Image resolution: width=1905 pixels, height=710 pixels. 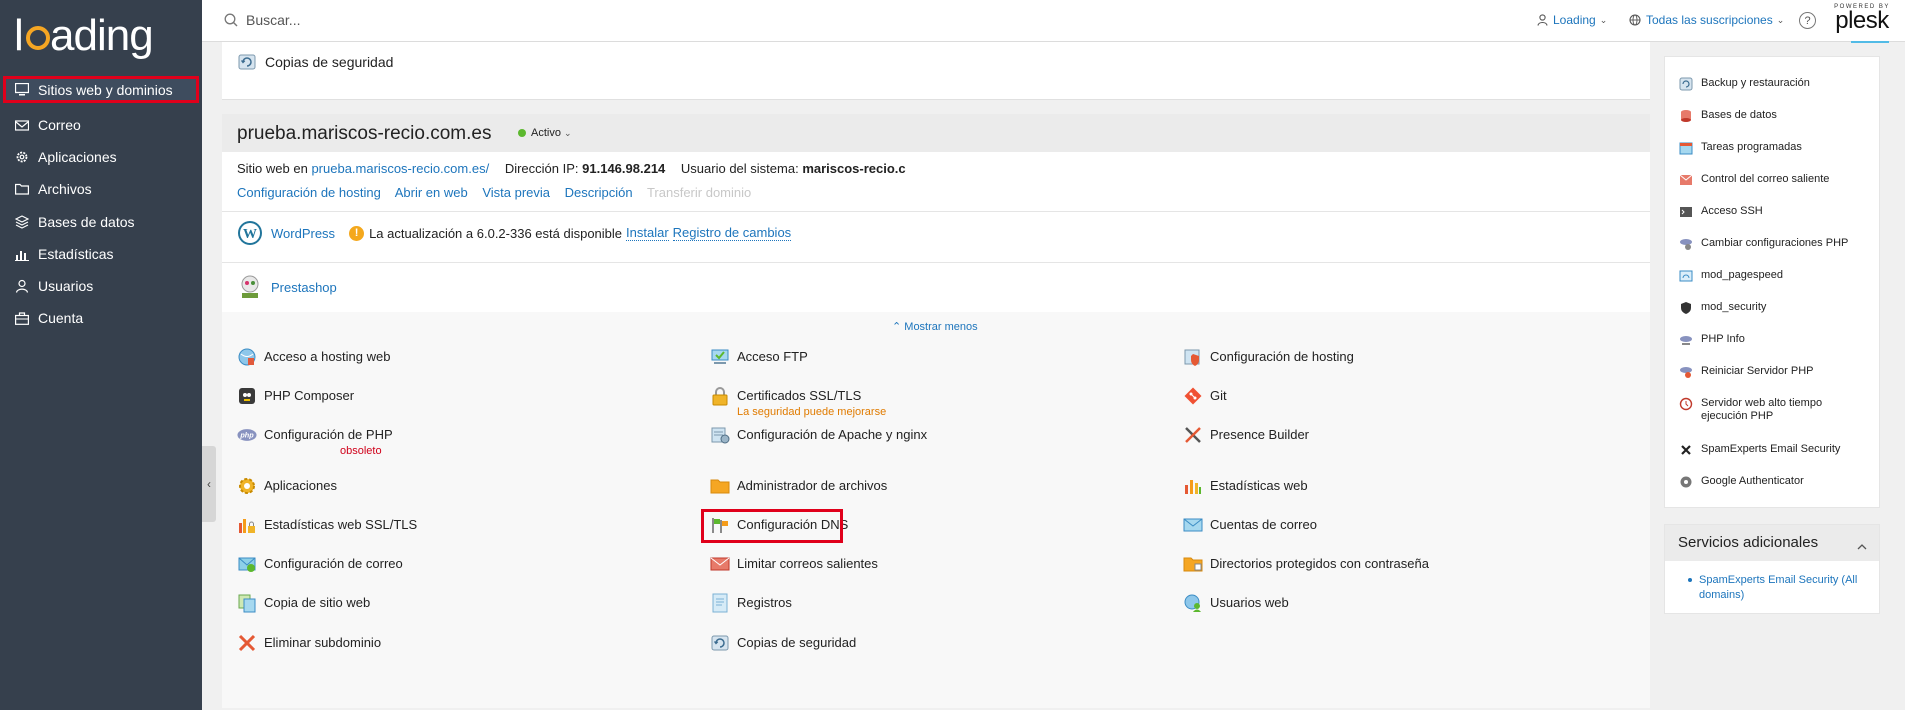 I want to click on tool-note-obsolete: obsoleto, so click(x=361, y=451).